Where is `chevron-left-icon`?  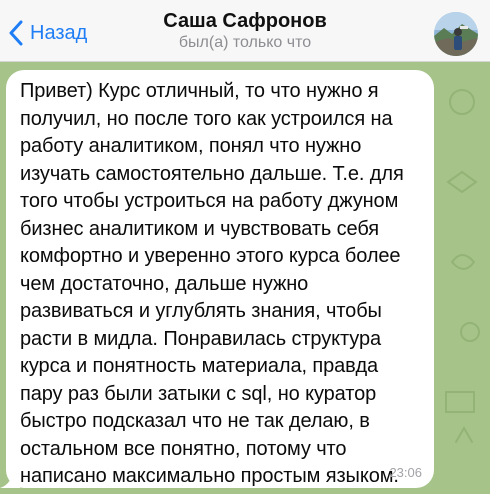
chevron-left-icon is located at coordinates (16, 33).